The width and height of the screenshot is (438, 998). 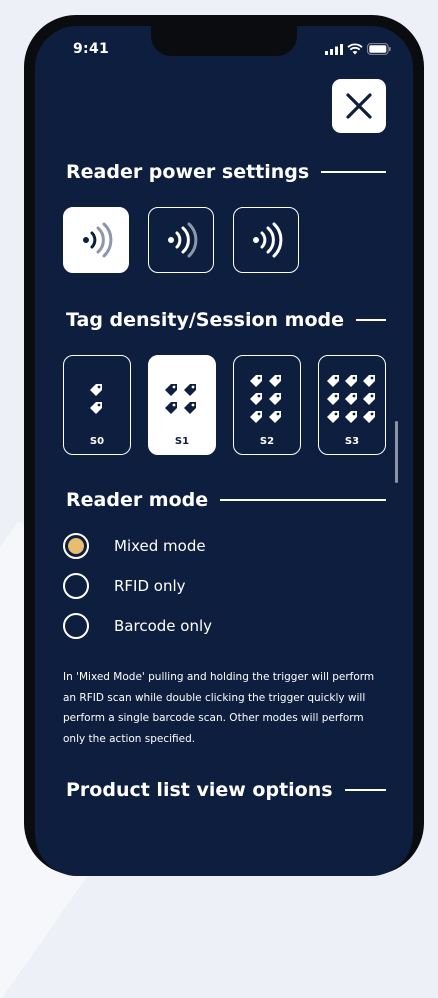 I want to click on power-level-high-button, so click(x=266, y=240).